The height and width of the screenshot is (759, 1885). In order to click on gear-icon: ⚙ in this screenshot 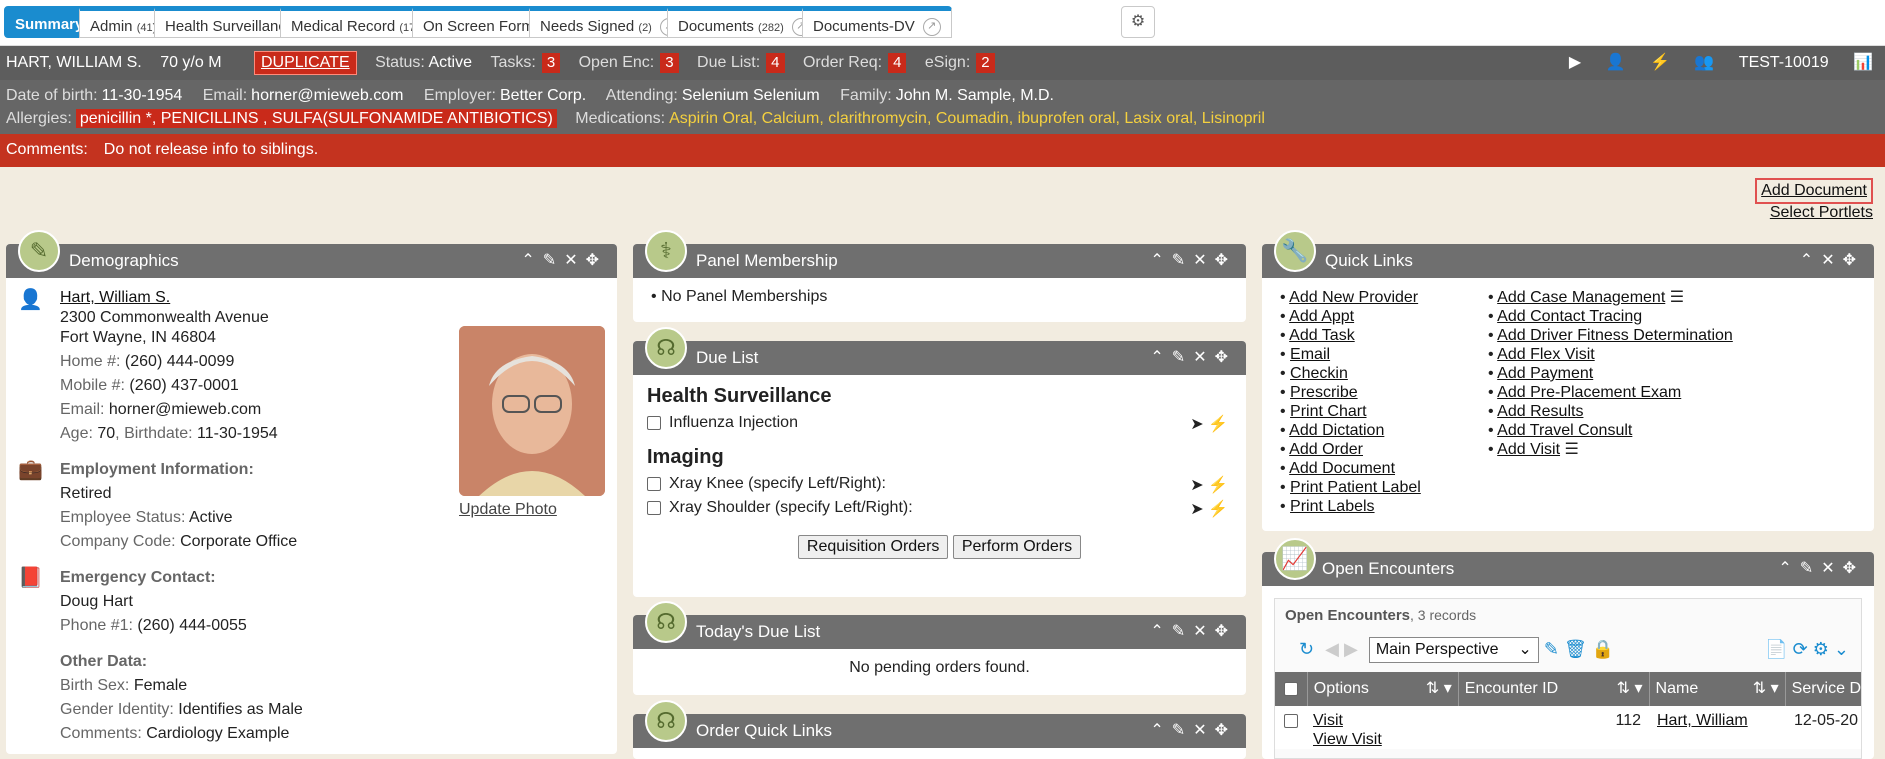, I will do `click(1821, 649)`.